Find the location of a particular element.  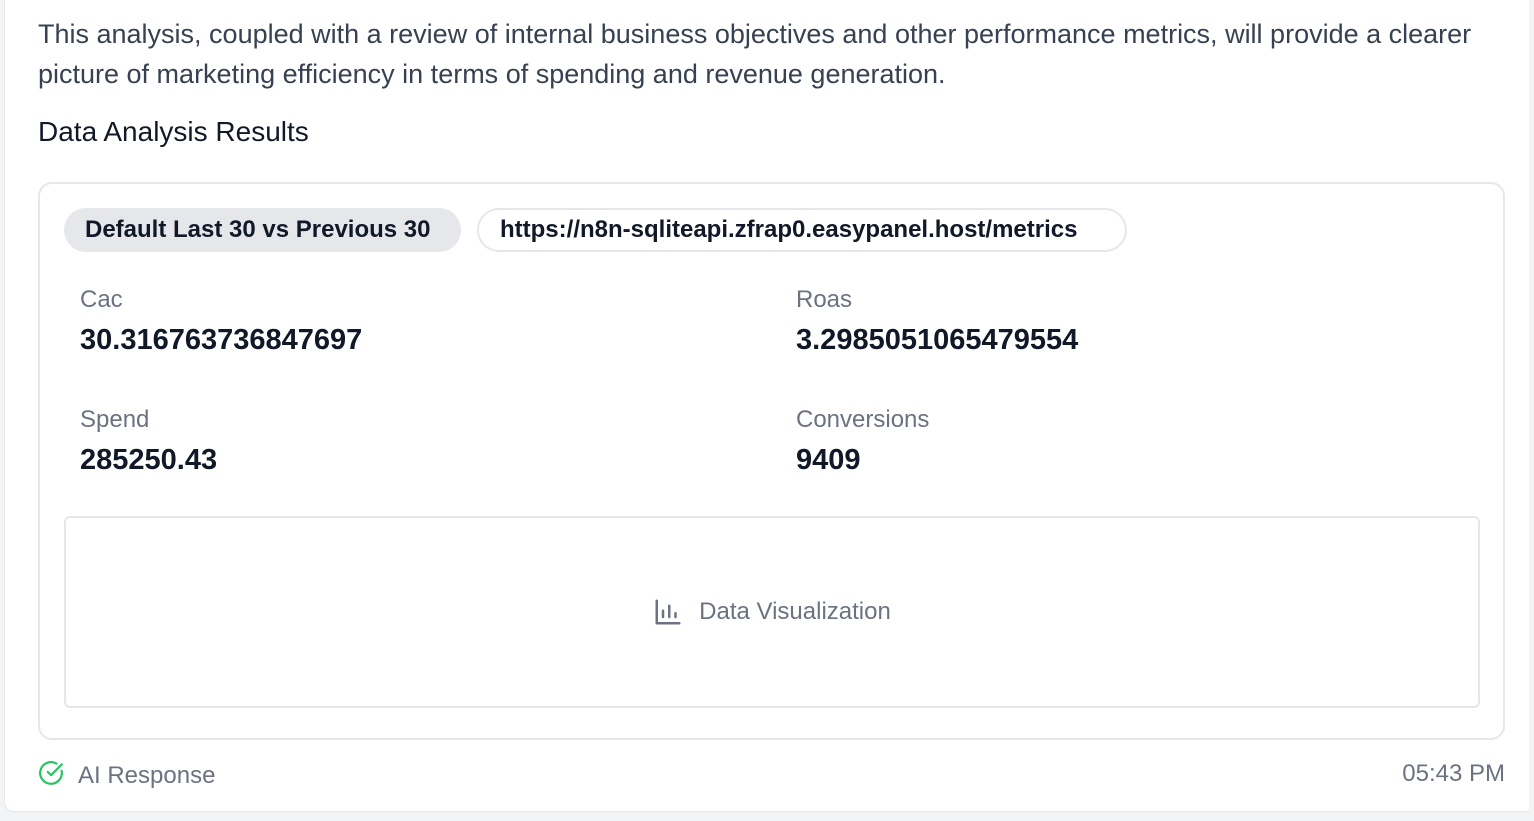

message-timestamp: 05:43 PM is located at coordinates (1453, 773).